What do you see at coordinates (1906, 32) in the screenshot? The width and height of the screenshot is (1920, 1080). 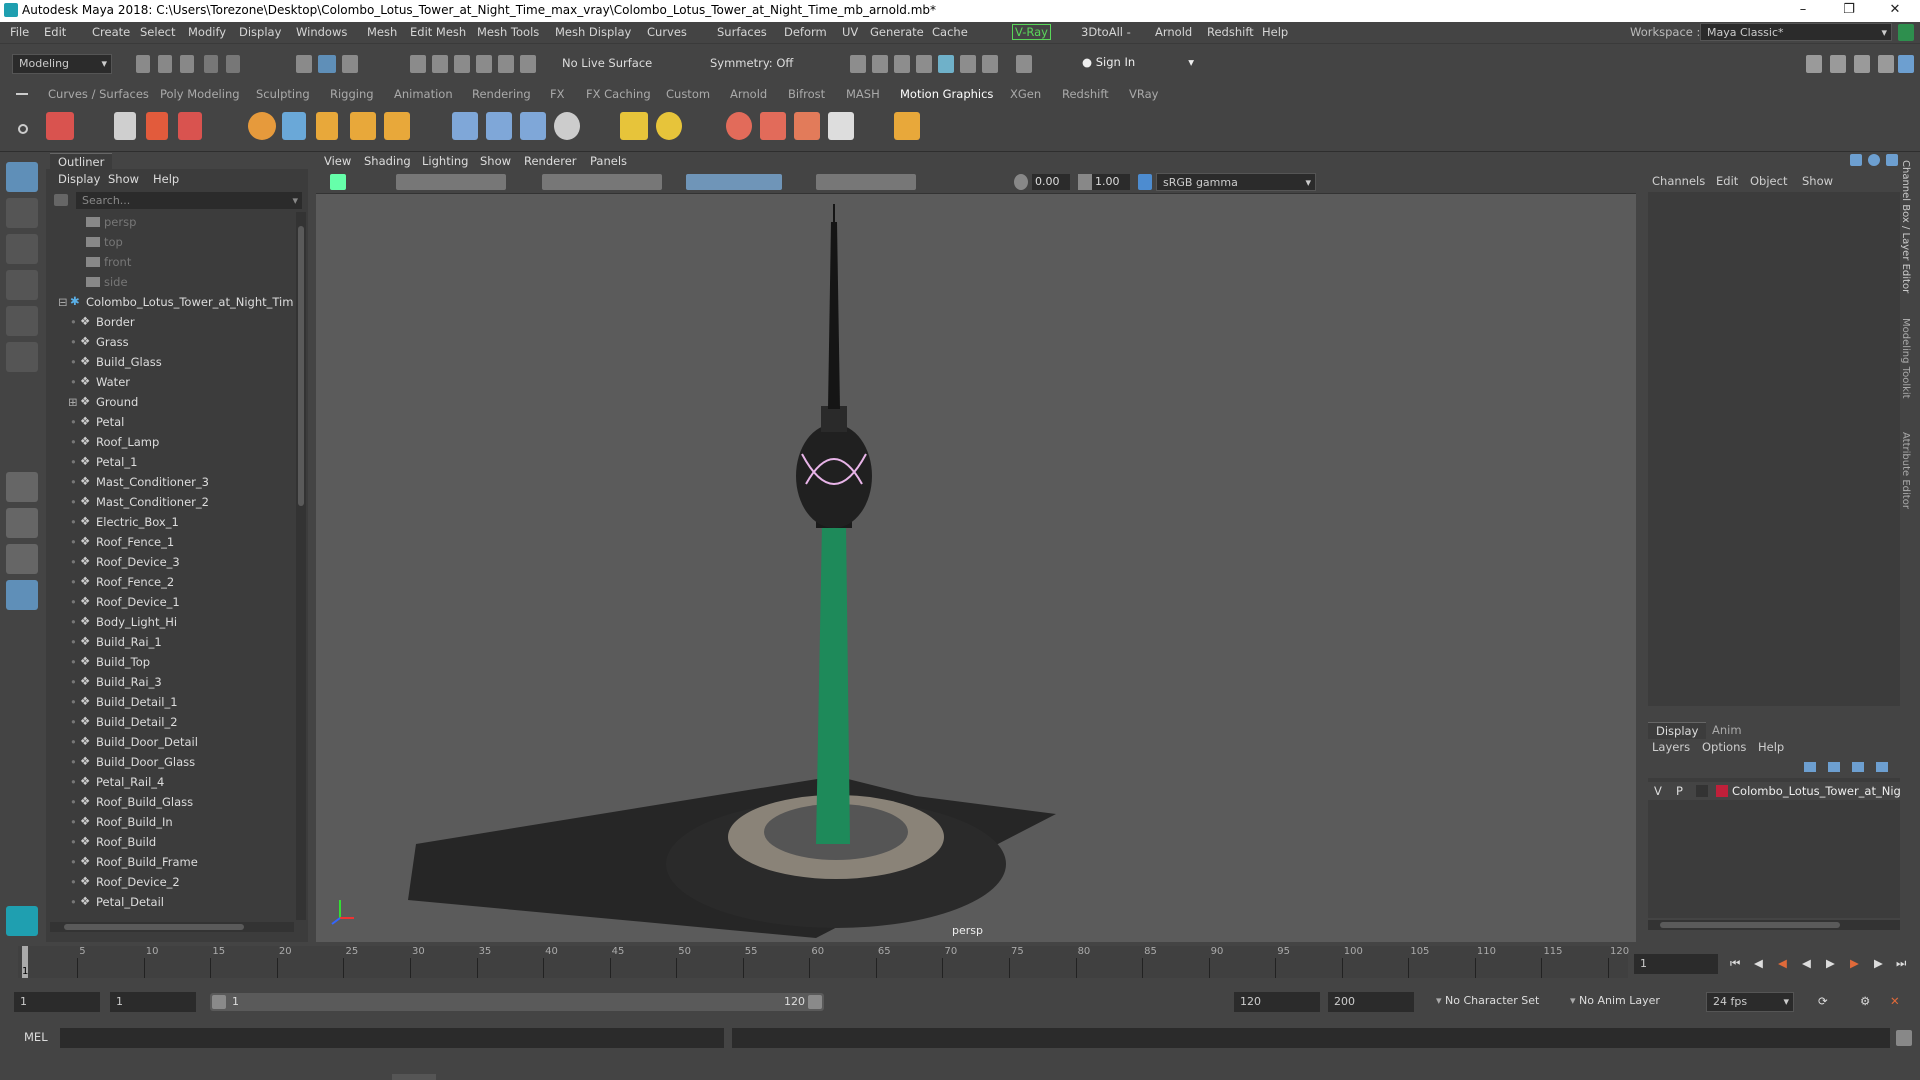 I see `lock-icon` at bounding box center [1906, 32].